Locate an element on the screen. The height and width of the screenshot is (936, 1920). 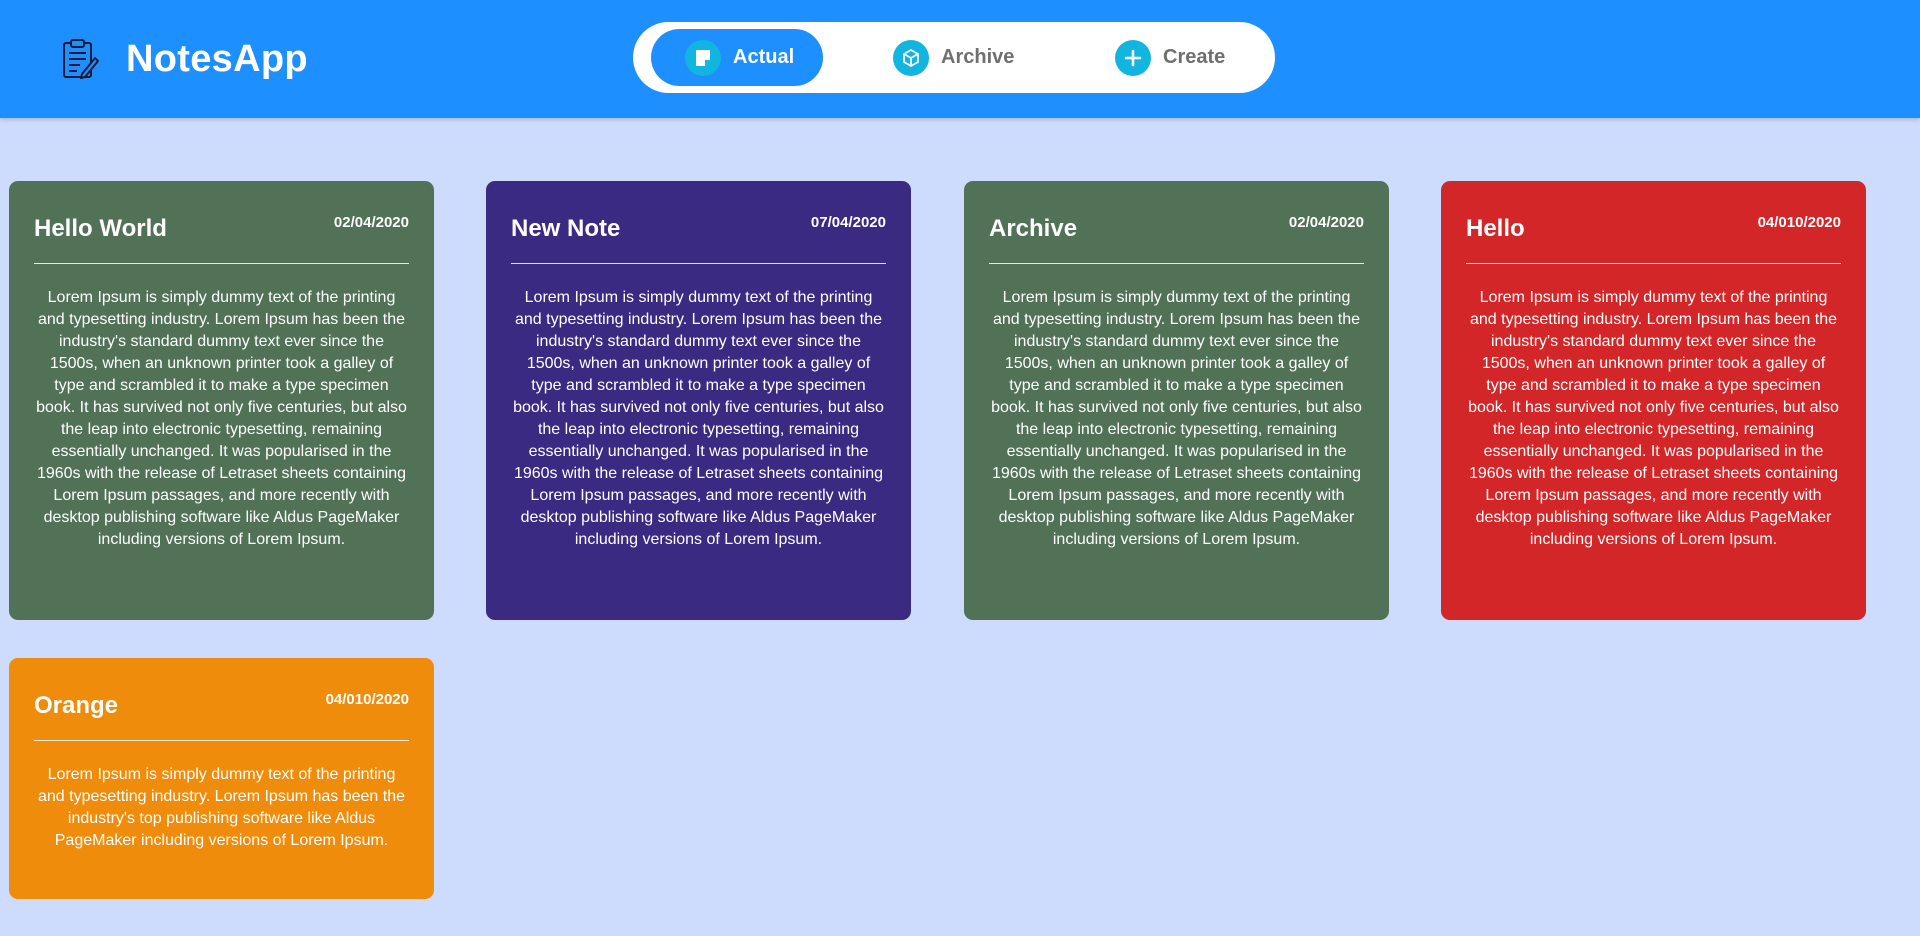
nav-archive-button: Archive is located at coordinates (973, 57).